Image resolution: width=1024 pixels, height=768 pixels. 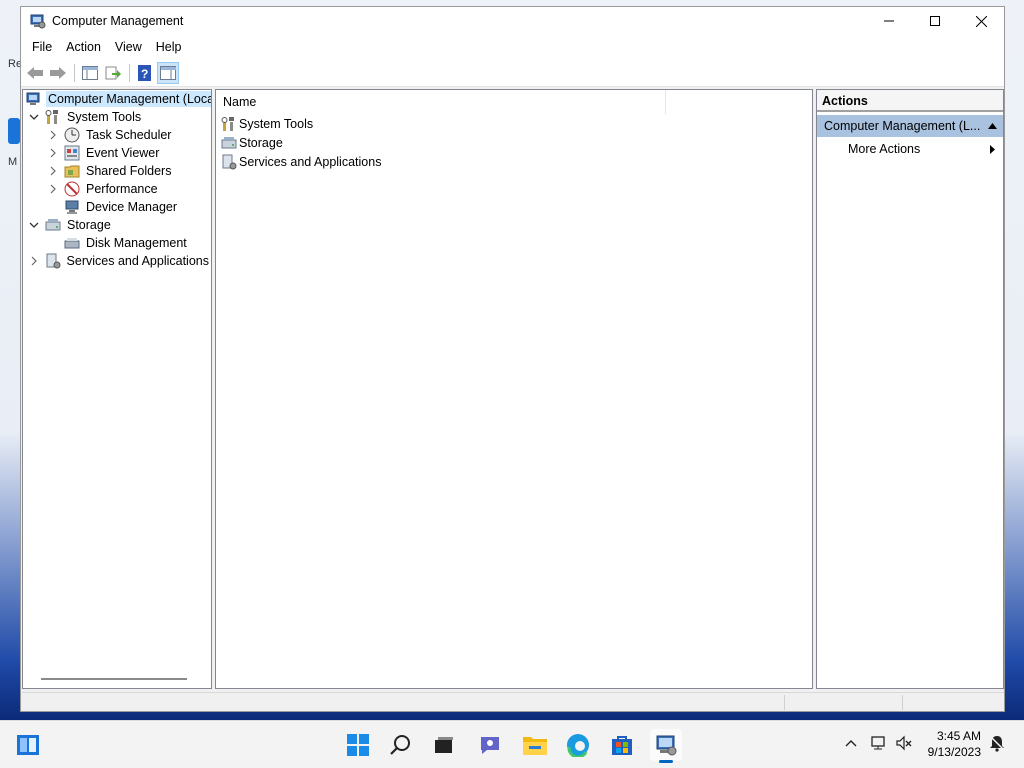 I want to click on shared-folder-icon, so click(x=72, y=171).